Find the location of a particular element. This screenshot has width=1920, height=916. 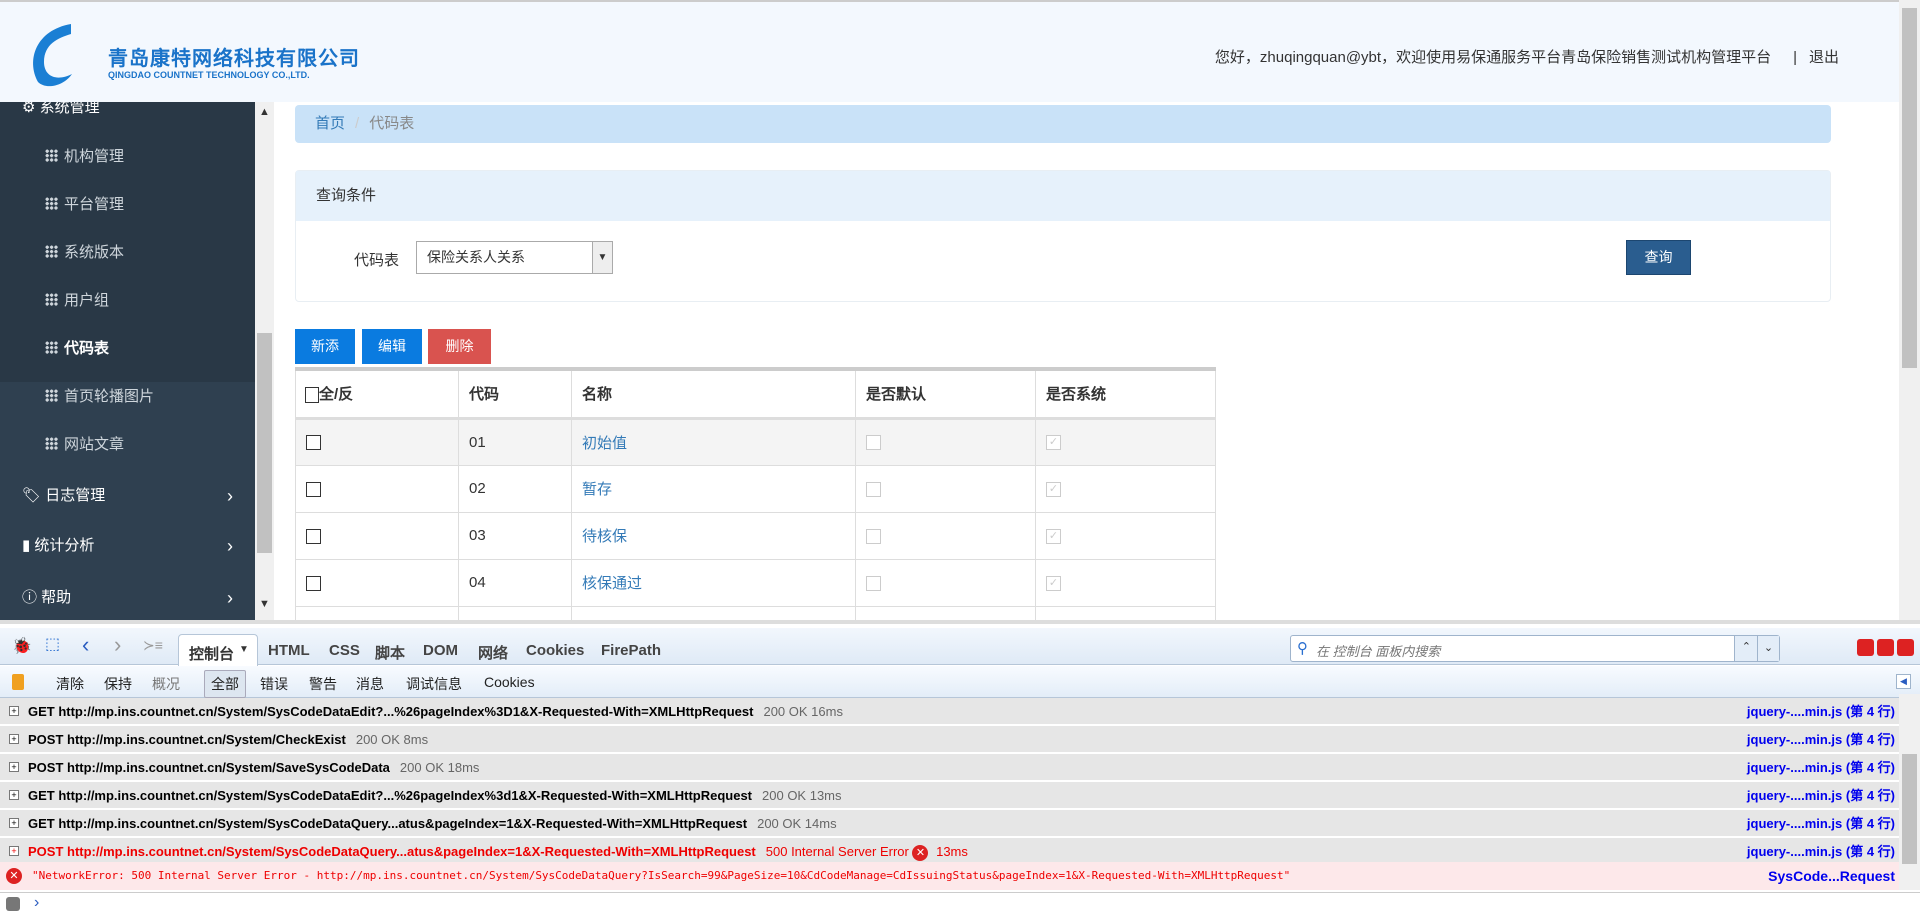

table-row: 02 暂存 ✓ is located at coordinates (755, 488).